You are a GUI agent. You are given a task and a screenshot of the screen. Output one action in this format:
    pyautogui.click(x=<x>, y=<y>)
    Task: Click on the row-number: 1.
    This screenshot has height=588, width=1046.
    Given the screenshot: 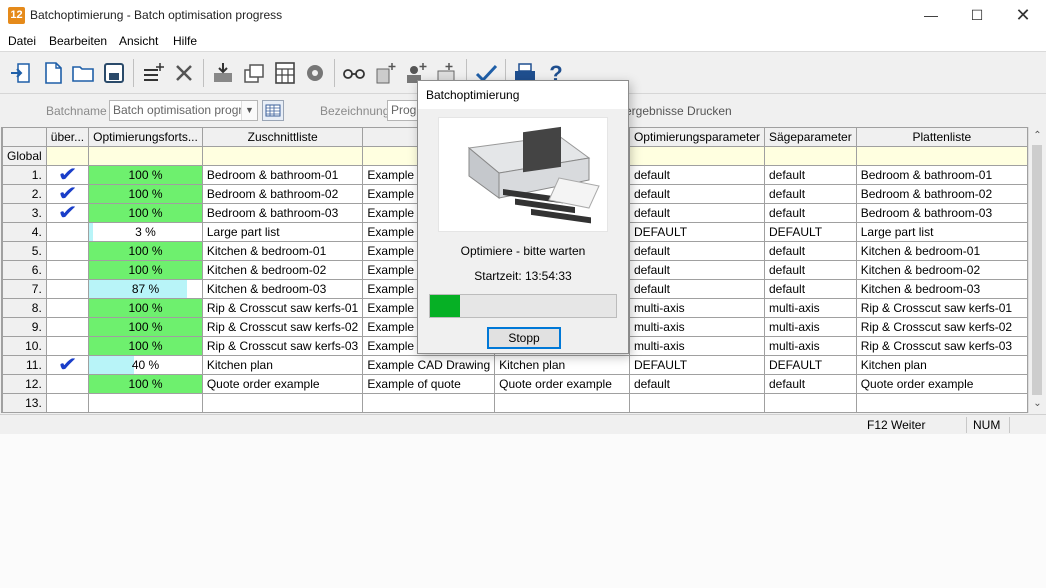 What is the action you would take?
    pyautogui.click(x=24, y=175)
    